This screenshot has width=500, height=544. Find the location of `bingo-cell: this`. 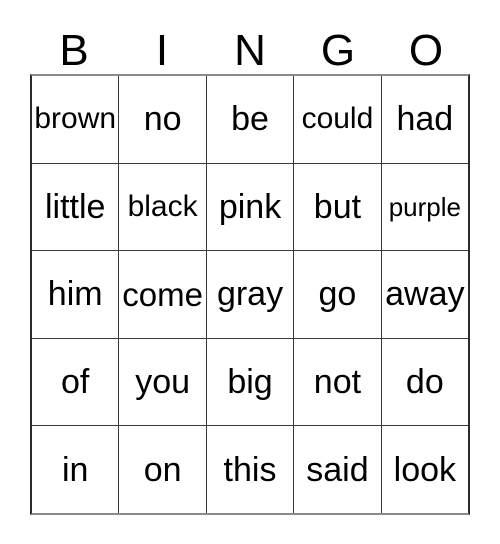

bingo-cell: this is located at coordinates (250, 469).